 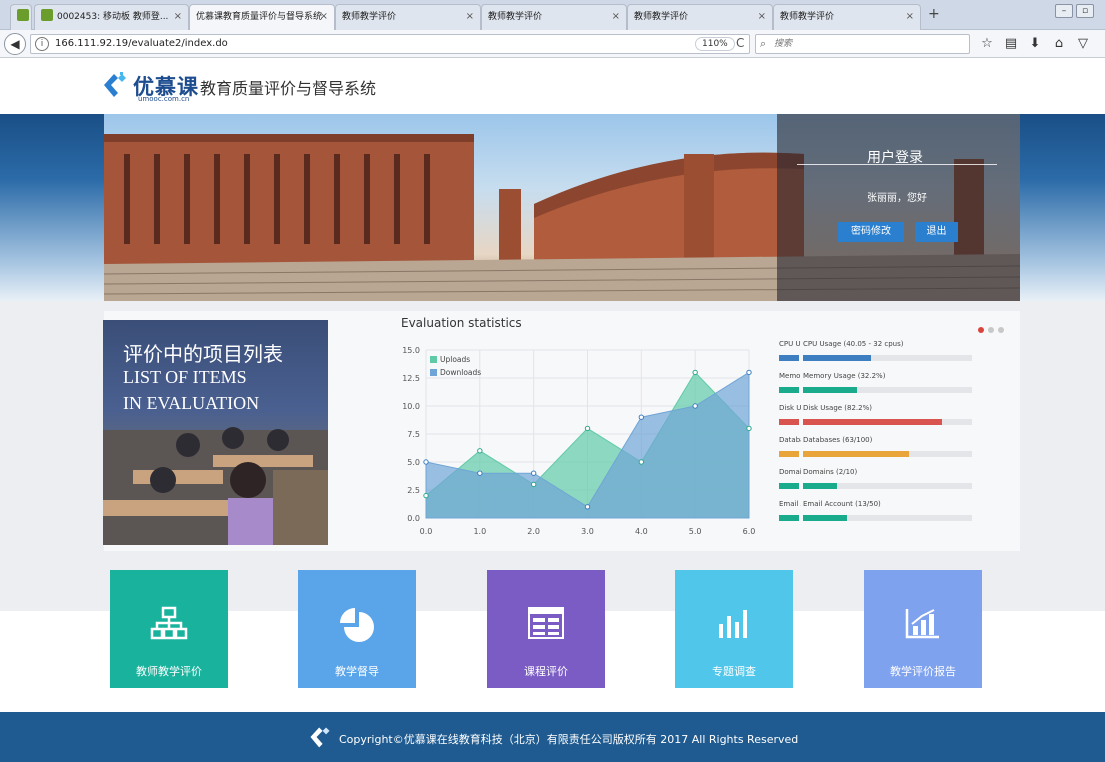 I want to click on usage-item: Memory UsageMemory Usage (32.2%), so click(x=879, y=387).